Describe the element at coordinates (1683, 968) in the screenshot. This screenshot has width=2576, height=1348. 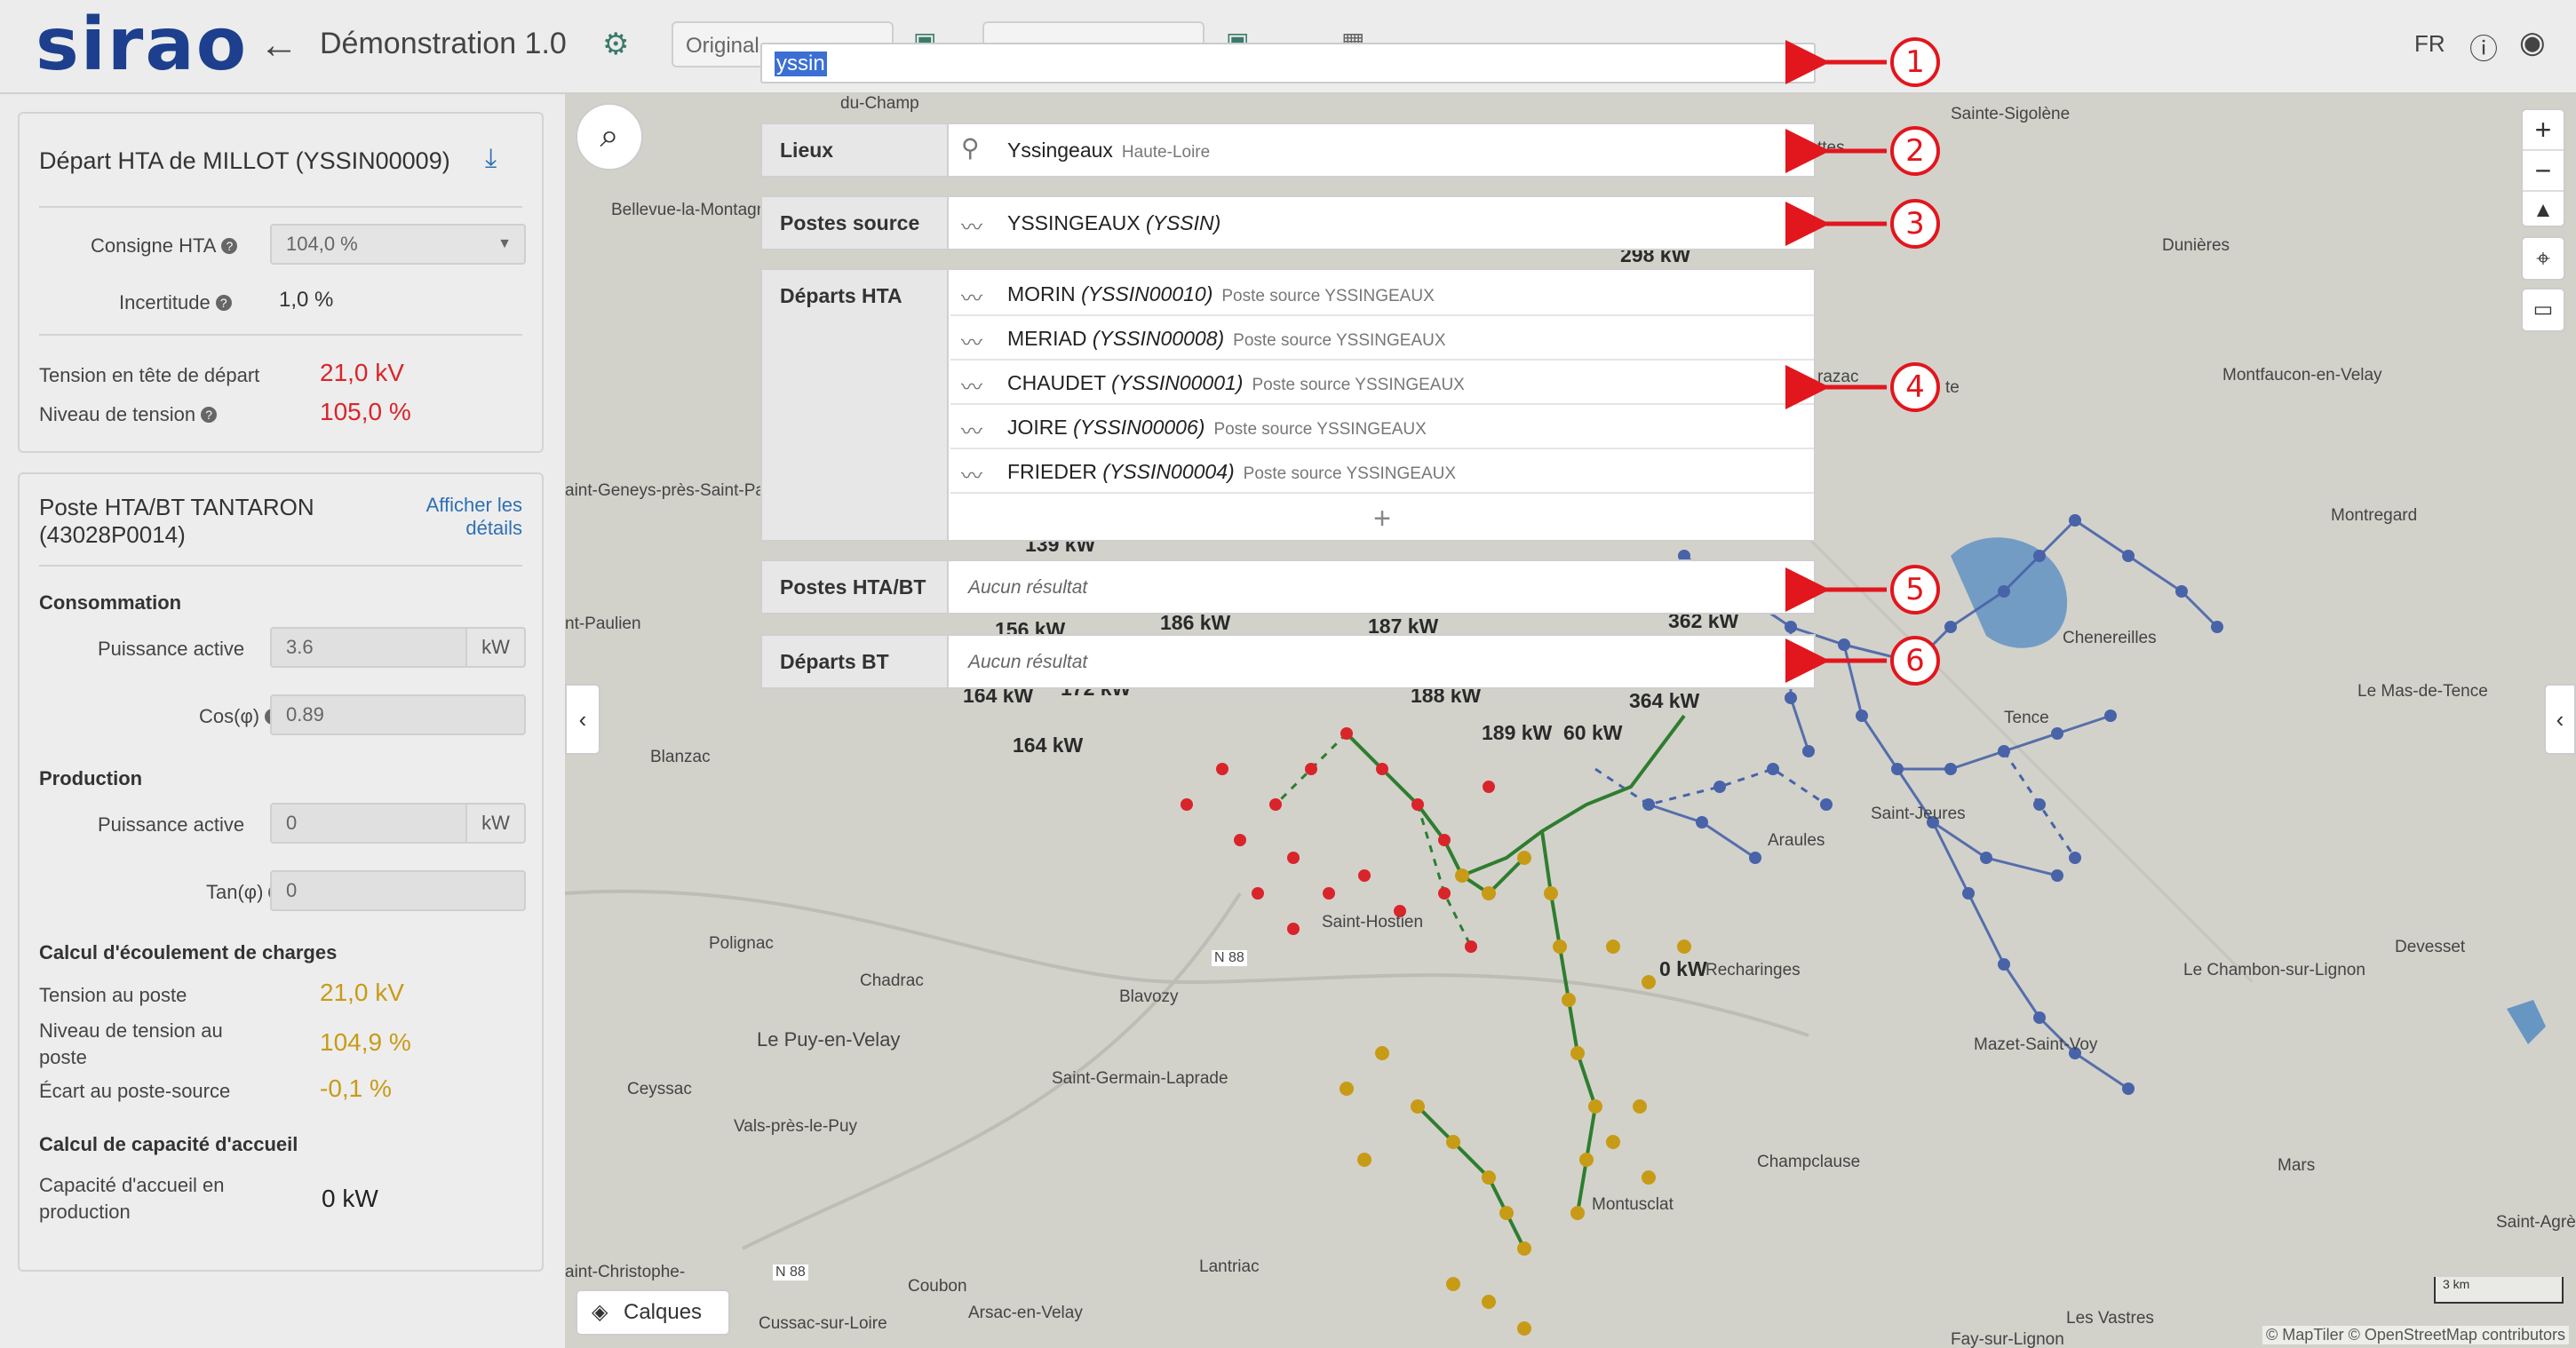
I see `power-label: 0 kW` at that location.